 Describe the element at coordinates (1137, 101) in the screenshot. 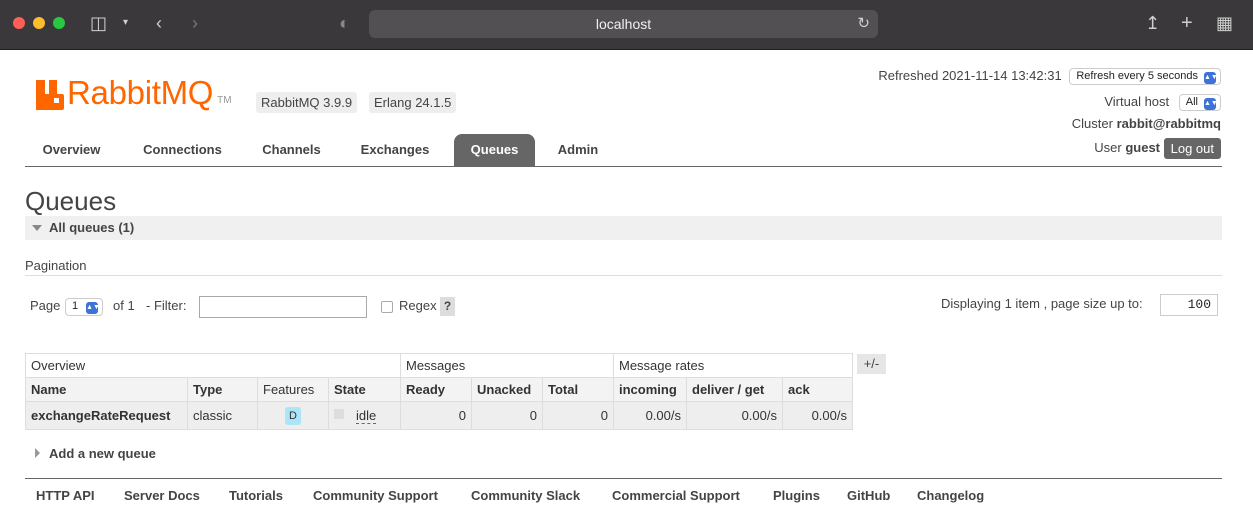

I see `vhost-label: Virtual host` at that location.